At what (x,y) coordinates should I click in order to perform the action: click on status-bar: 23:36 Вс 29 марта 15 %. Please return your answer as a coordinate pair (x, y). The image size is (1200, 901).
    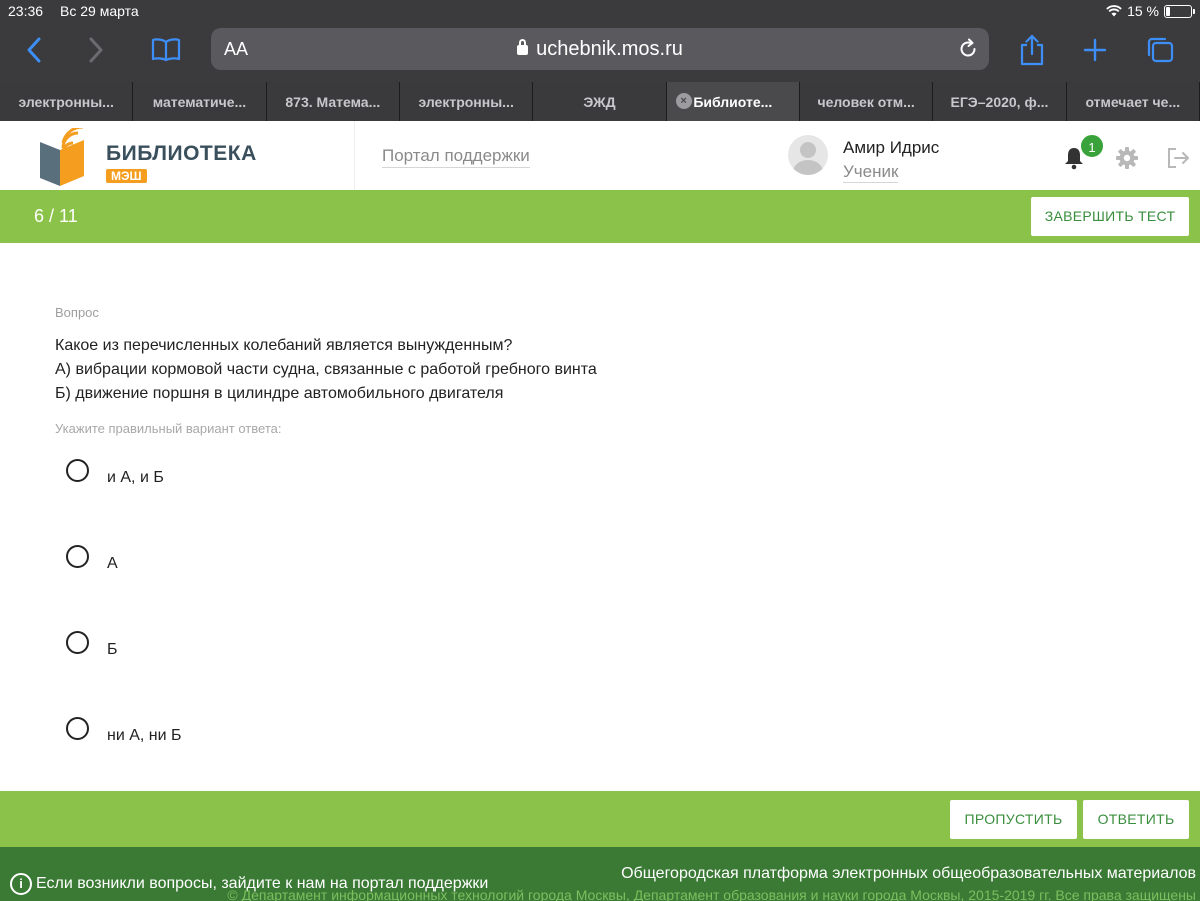
    Looking at the image, I should click on (600, 12).